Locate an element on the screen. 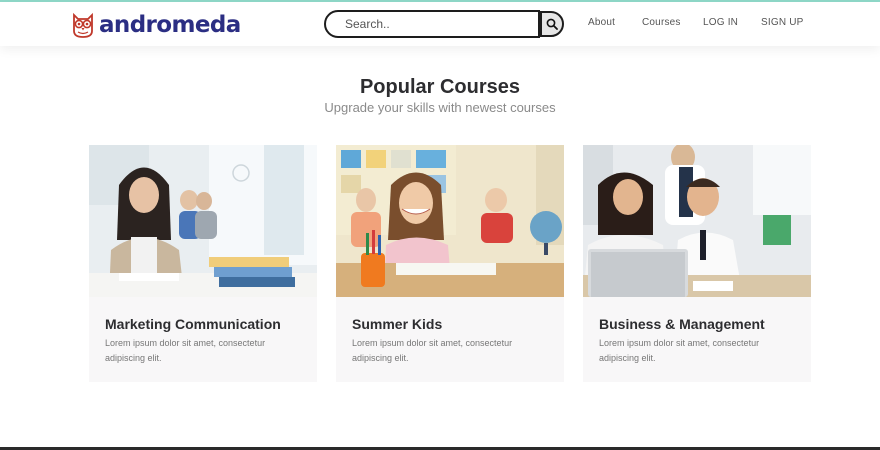  search-box is located at coordinates (432, 24).